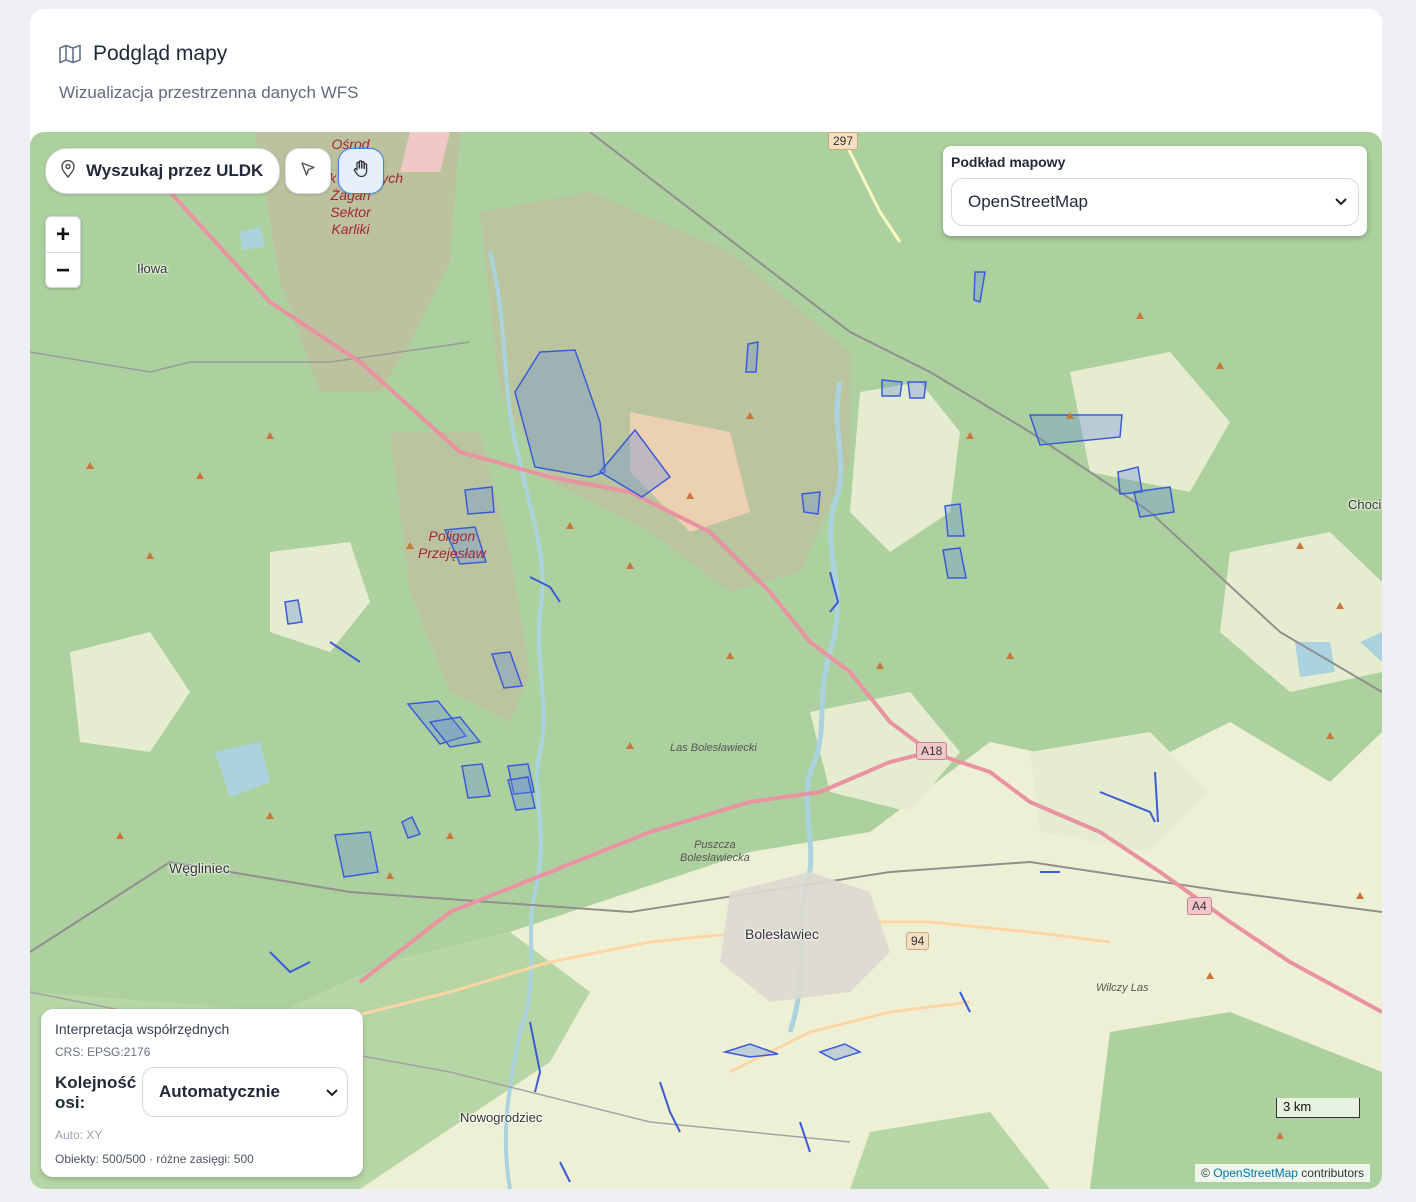  What do you see at coordinates (1205, 1173) in the screenshot?
I see `attribution-prefix: ©` at bounding box center [1205, 1173].